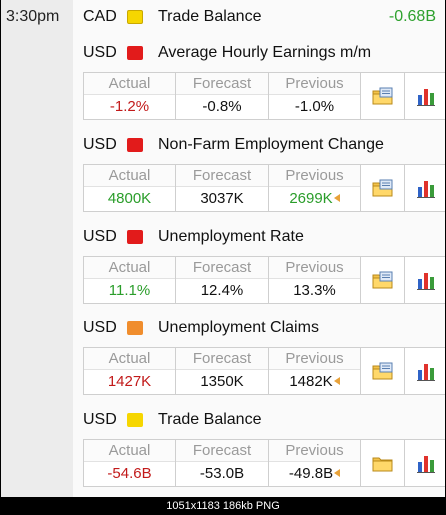  What do you see at coordinates (129, 290) in the screenshot?
I see `actual-value: 11.1%` at bounding box center [129, 290].